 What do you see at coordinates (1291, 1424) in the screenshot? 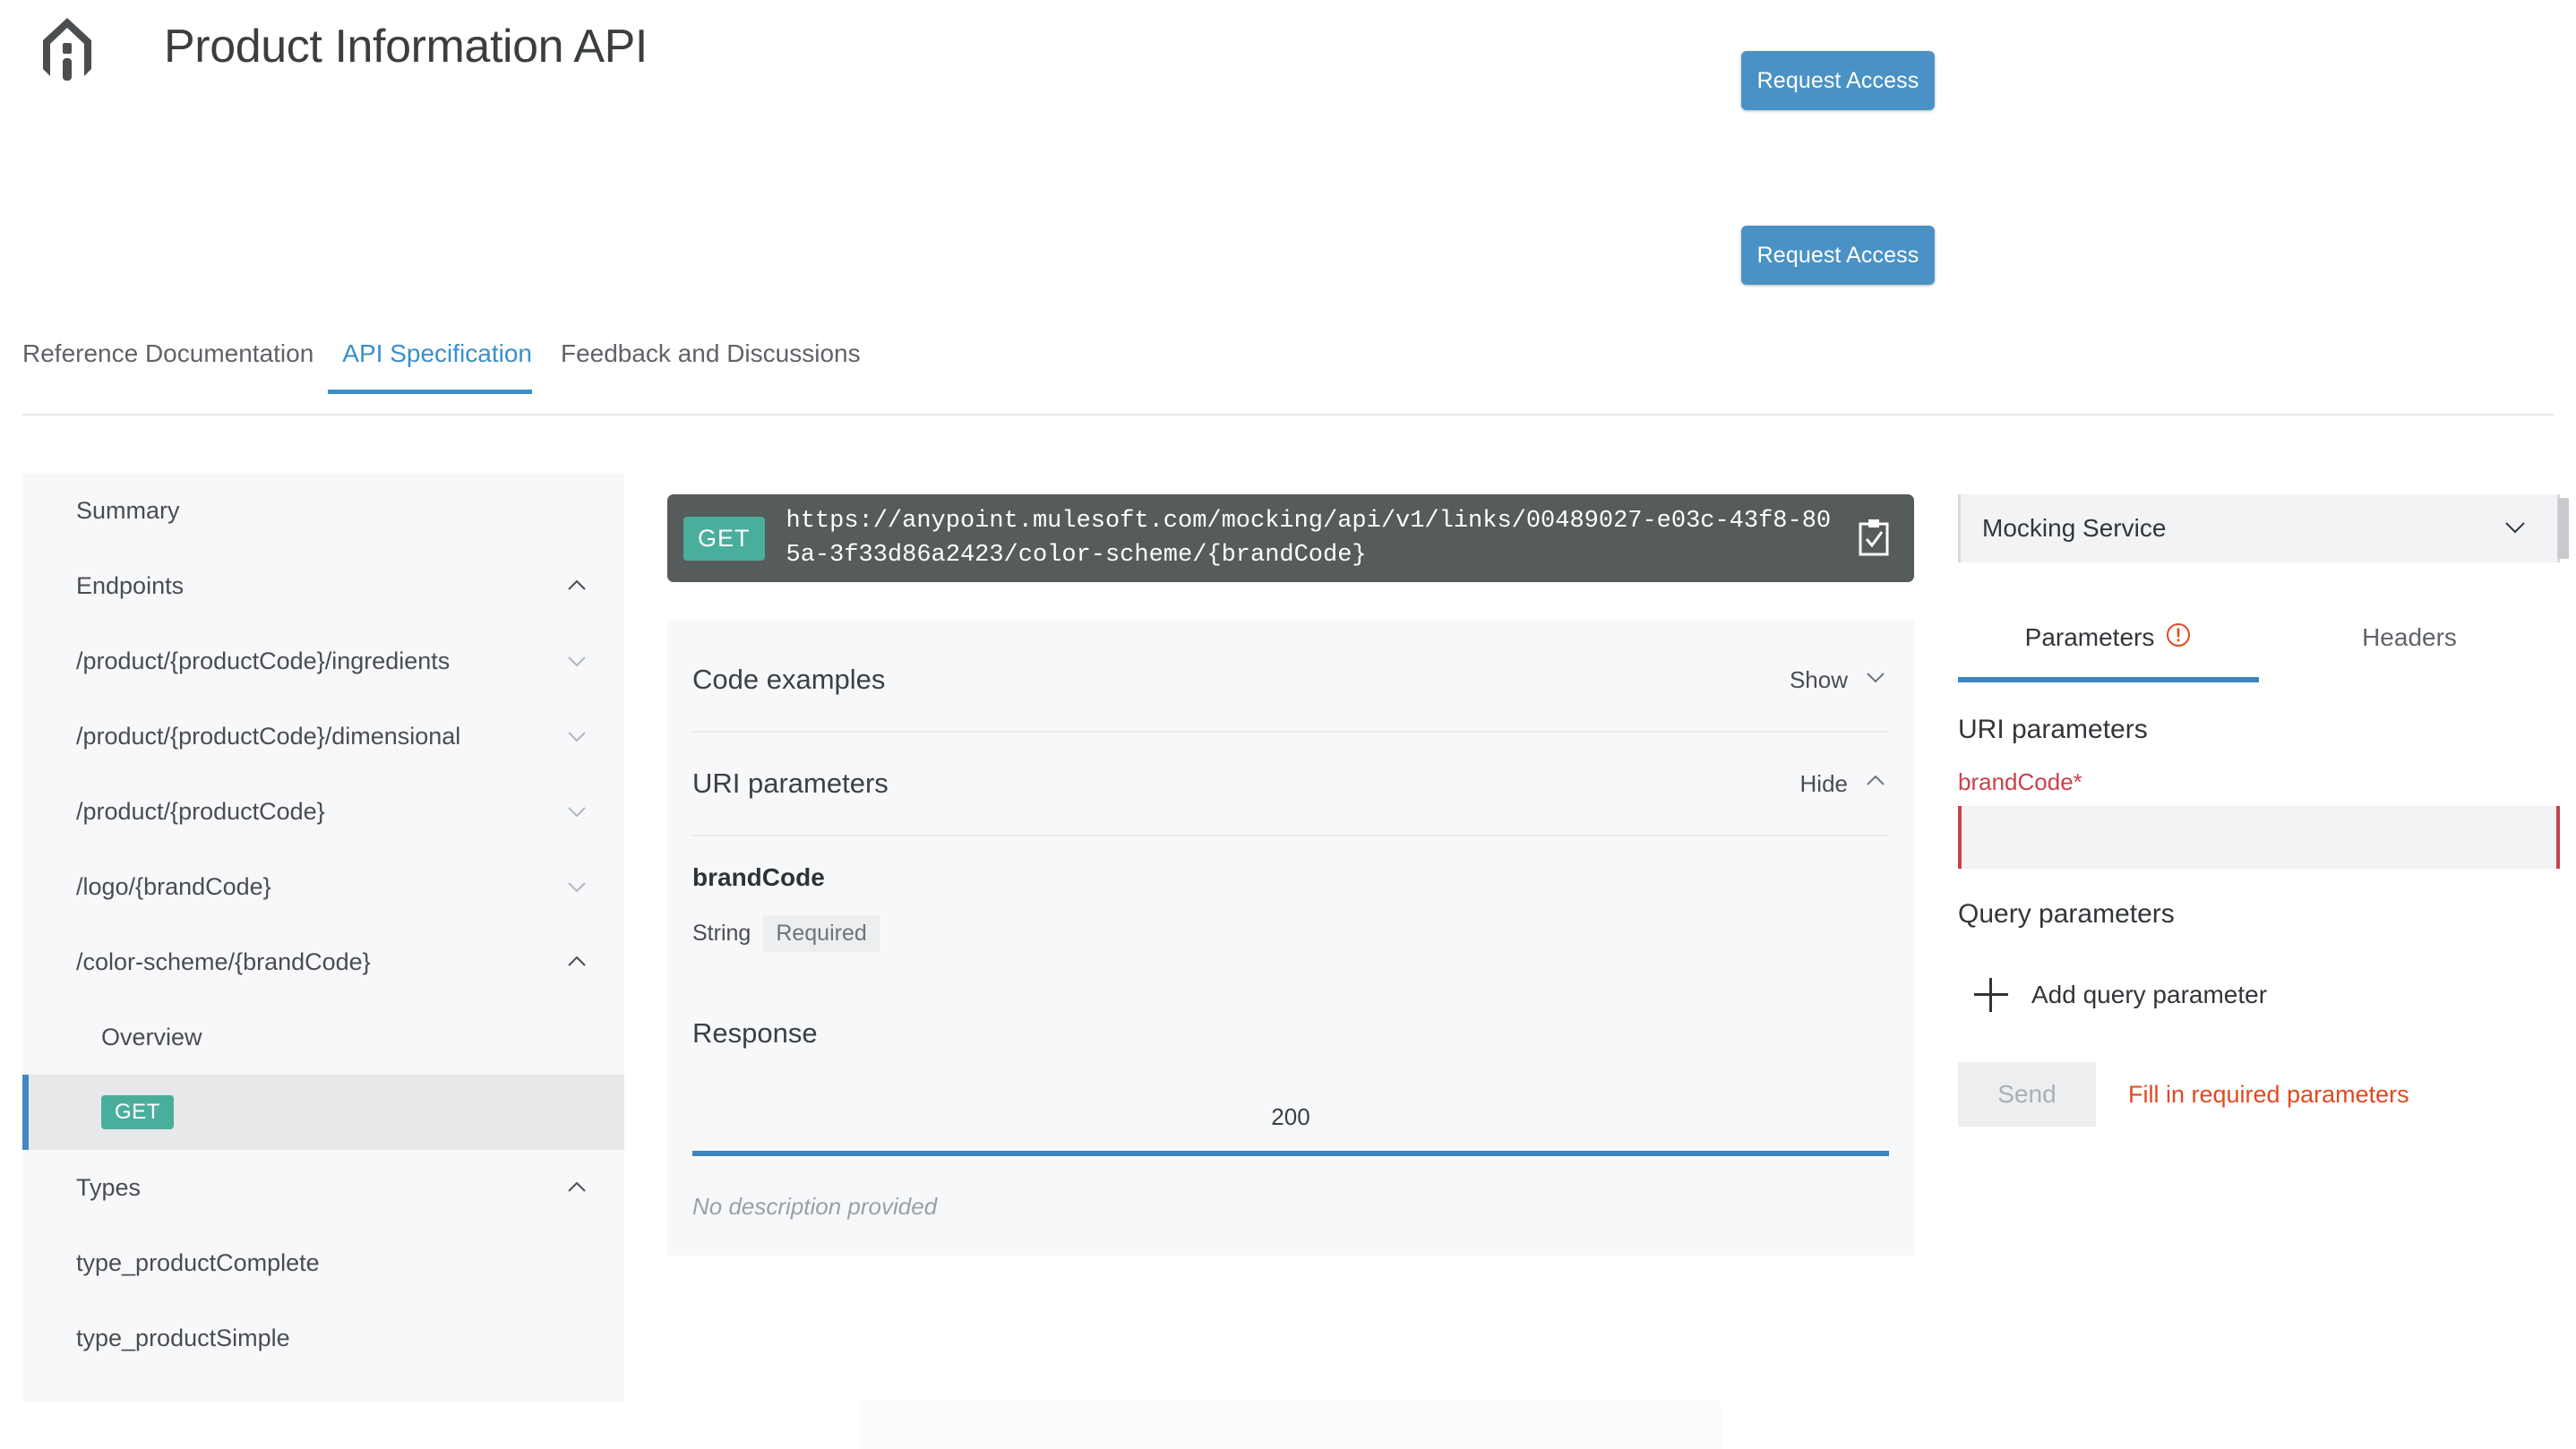
I see `collapsed-lower-panel` at bounding box center [1291, 1424].